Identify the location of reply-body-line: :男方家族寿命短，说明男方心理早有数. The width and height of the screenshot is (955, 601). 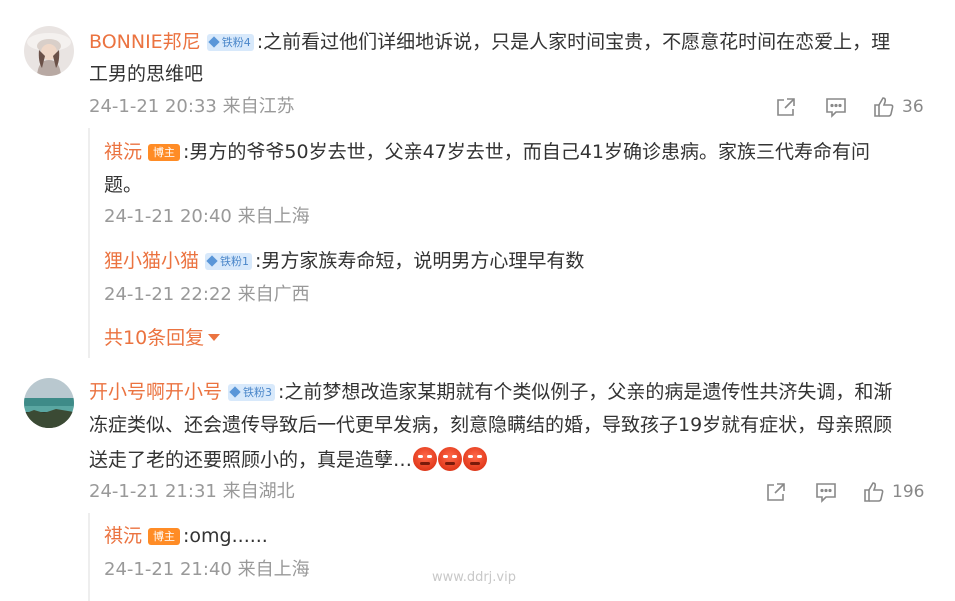
(420, 261).